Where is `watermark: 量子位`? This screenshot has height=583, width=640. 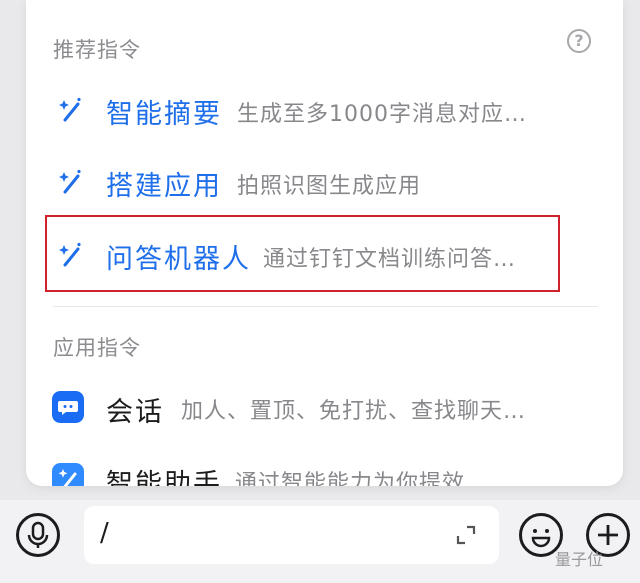 watermark: 量子位 is located at coordinates (579, 559).